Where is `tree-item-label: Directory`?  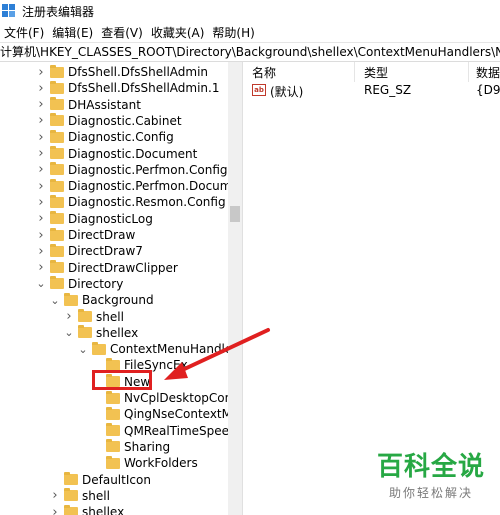 tree-item-label: Directory is located at coordinates (96, 283).